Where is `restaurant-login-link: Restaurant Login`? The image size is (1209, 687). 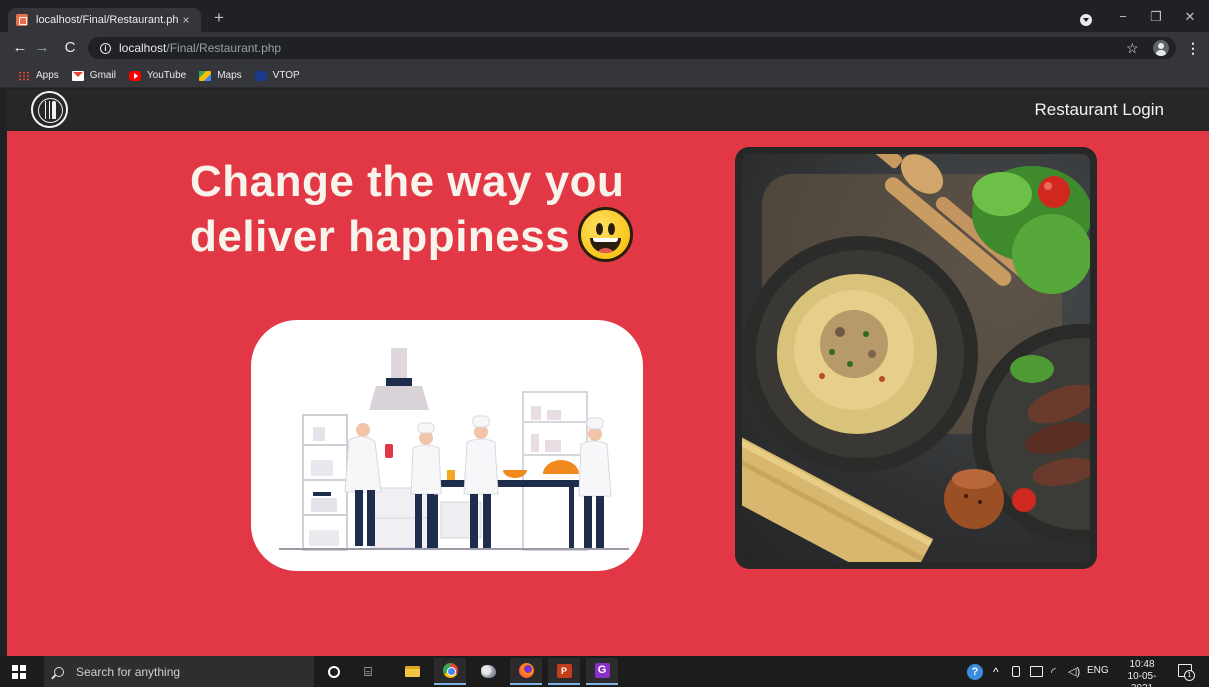 restaurant-login-link: Restaurant Login is located at coordinates (1099, 110).